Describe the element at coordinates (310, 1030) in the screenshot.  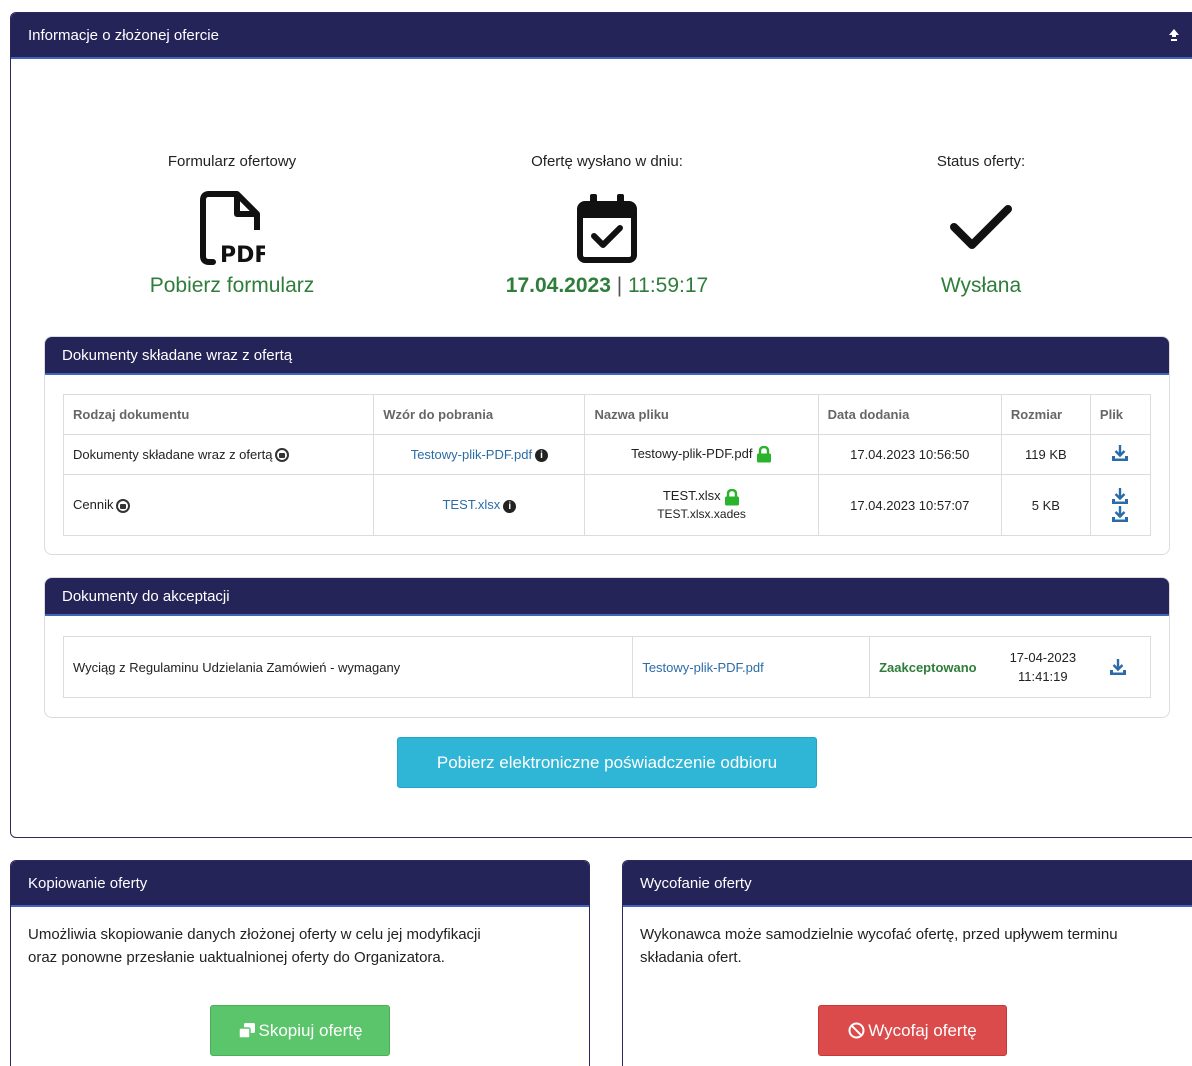
I see `copy-offer-label: Skopiuj ofertę` at that location.